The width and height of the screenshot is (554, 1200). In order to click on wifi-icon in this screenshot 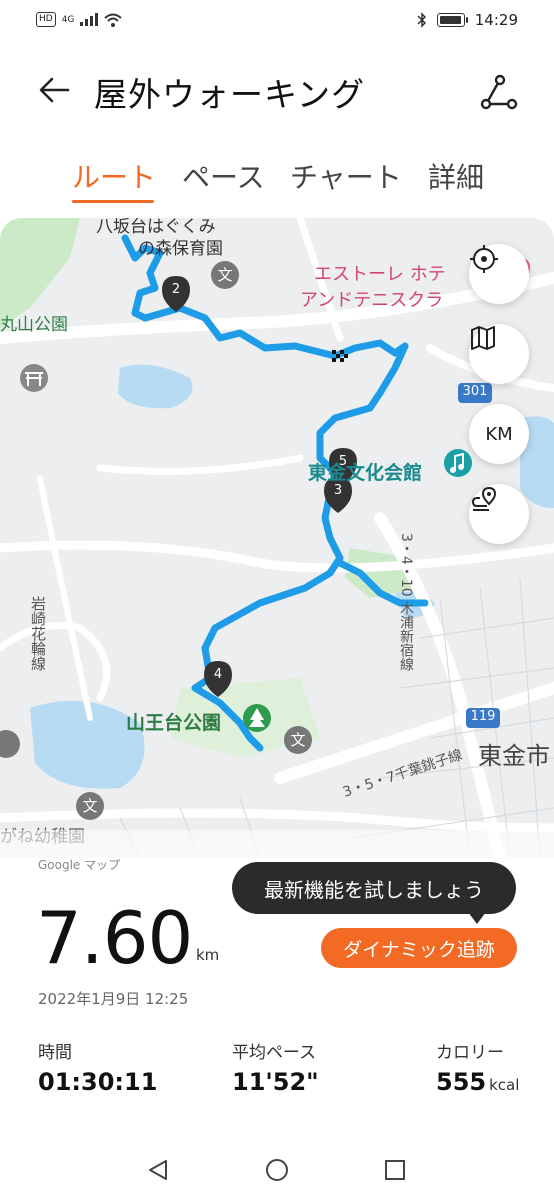, I will do `click(113, 20)`.